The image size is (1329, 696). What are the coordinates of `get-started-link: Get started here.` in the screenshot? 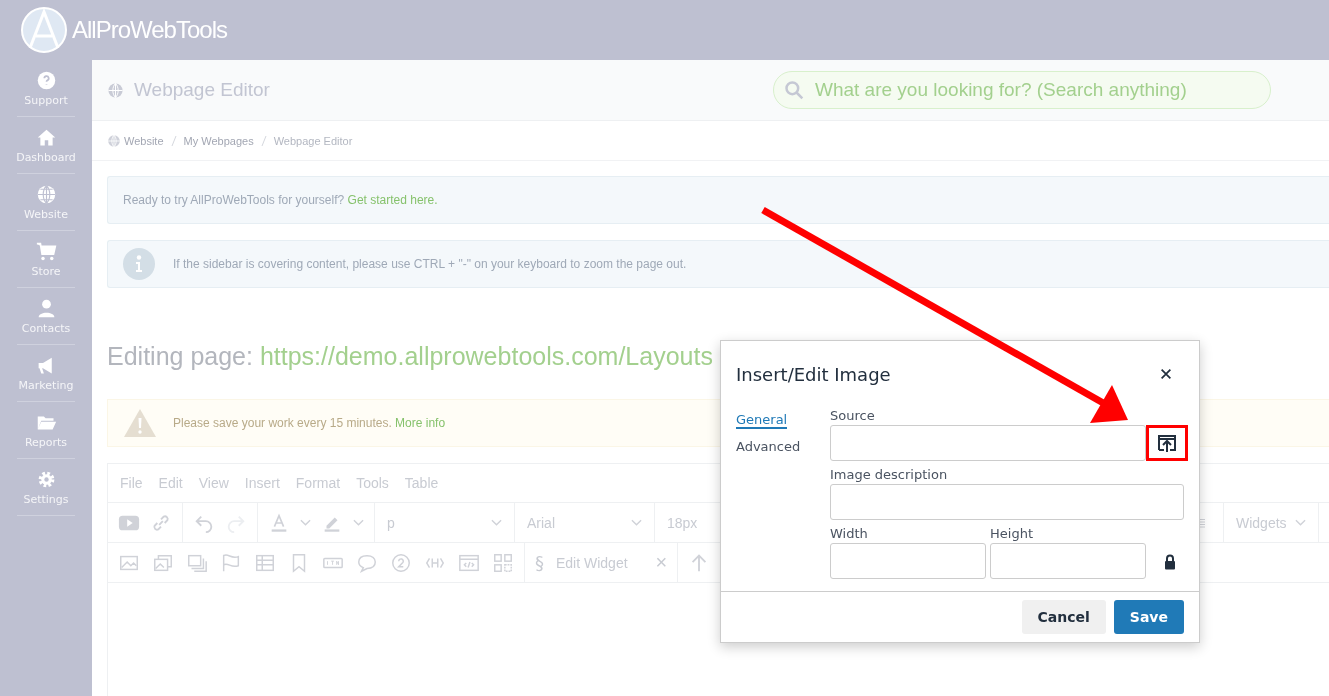 It's located at (392, 200).